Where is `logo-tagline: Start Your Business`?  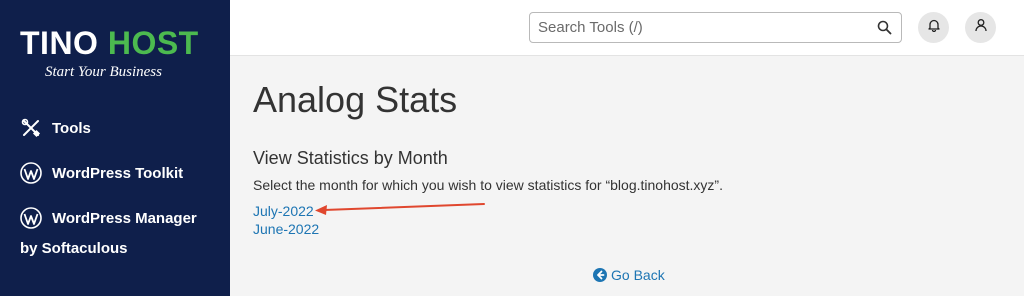
logo-tagline: Start Your Business is located at coordinates (103, 72).